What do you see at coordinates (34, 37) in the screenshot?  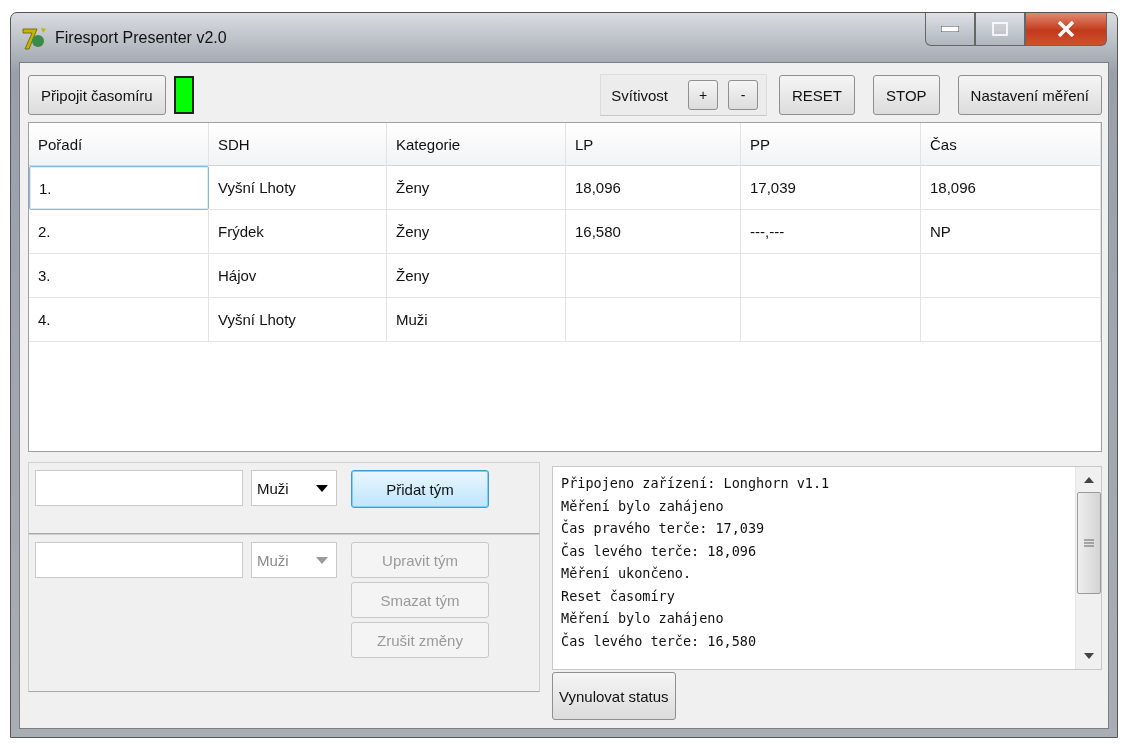 I see `app-logo-icon` at bounding box center [34, 37].